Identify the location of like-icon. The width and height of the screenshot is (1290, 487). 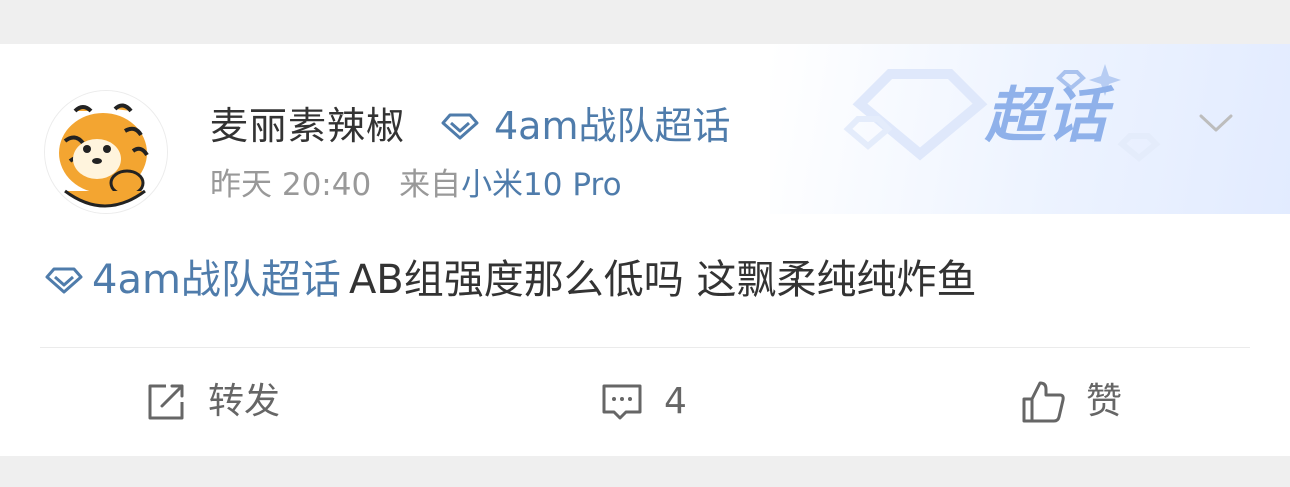
(1043, 402).